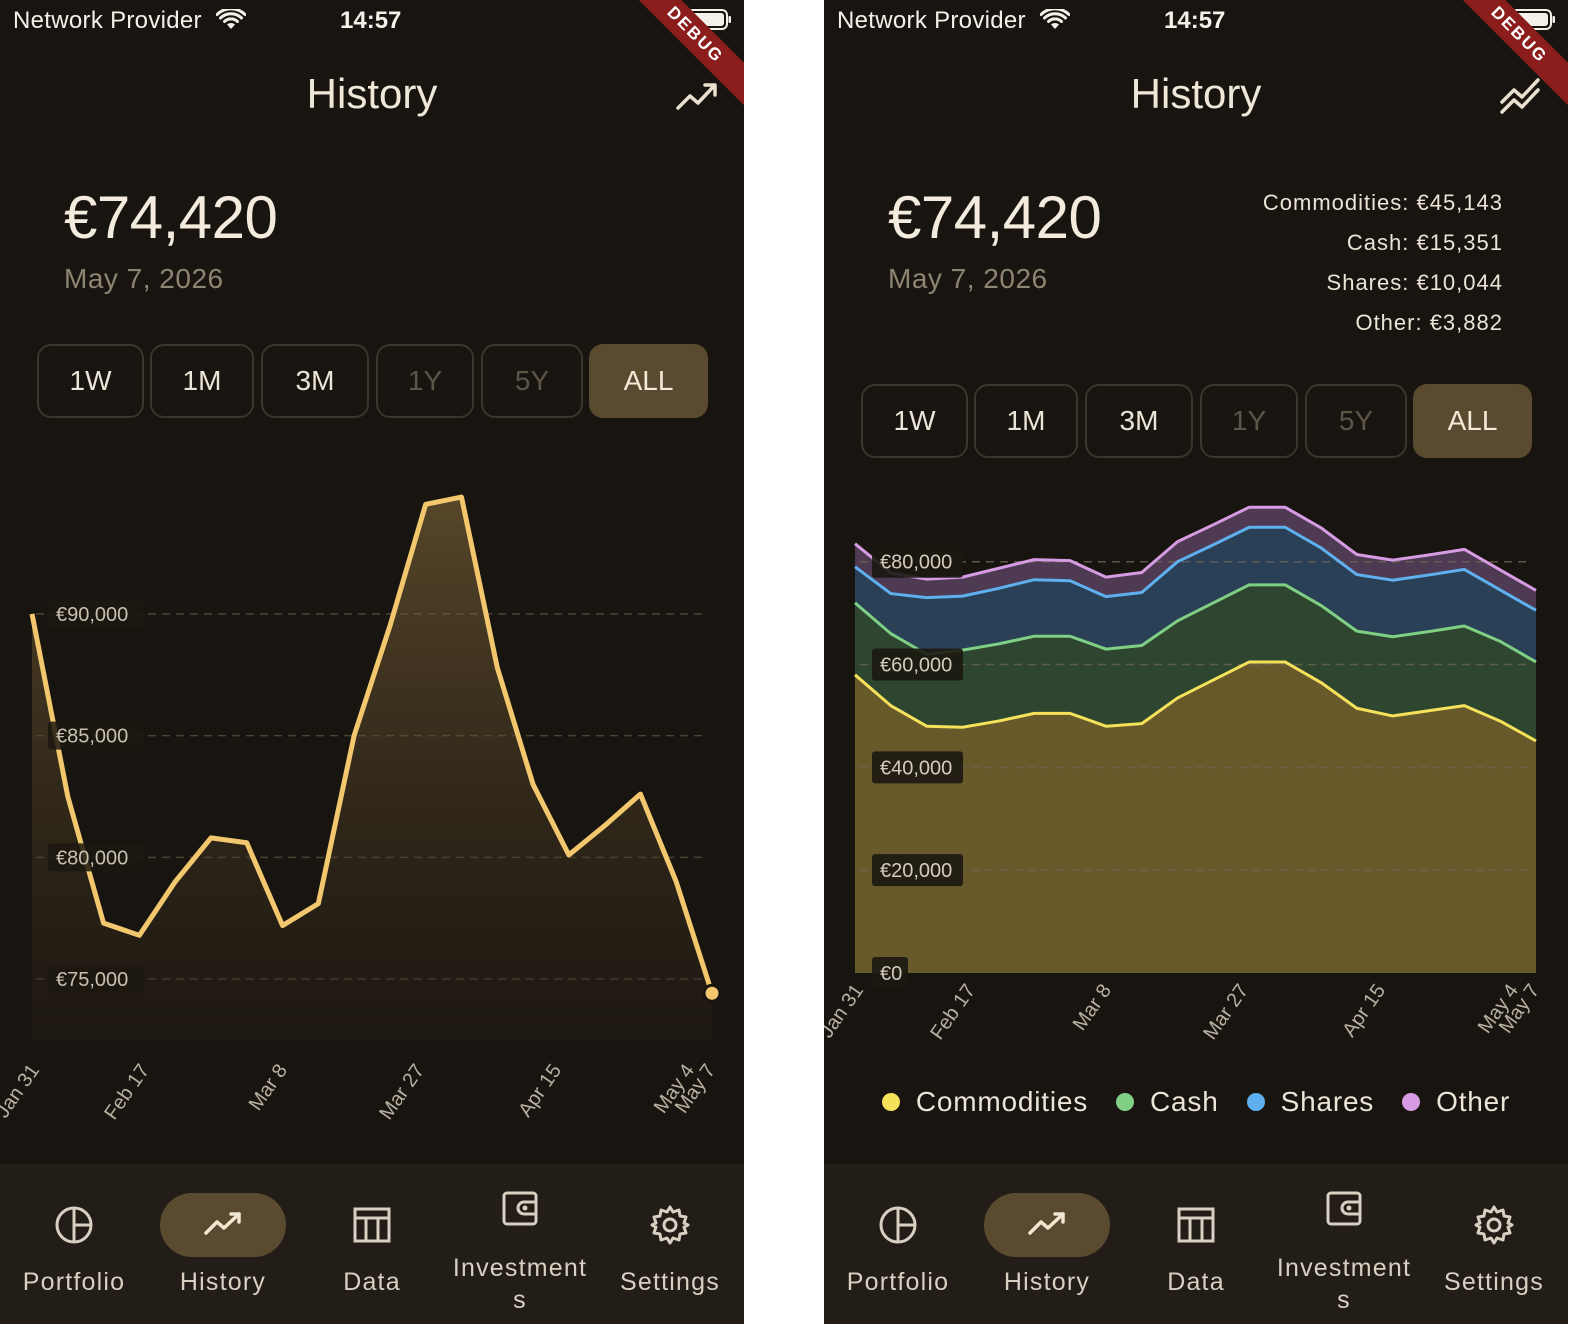 Image resolution: width=1580 pixels, height=1334 pixels. Describe the element at coordinates (916, 768) in the screenshot. I see `y-tick-label: €40,000` at that location.